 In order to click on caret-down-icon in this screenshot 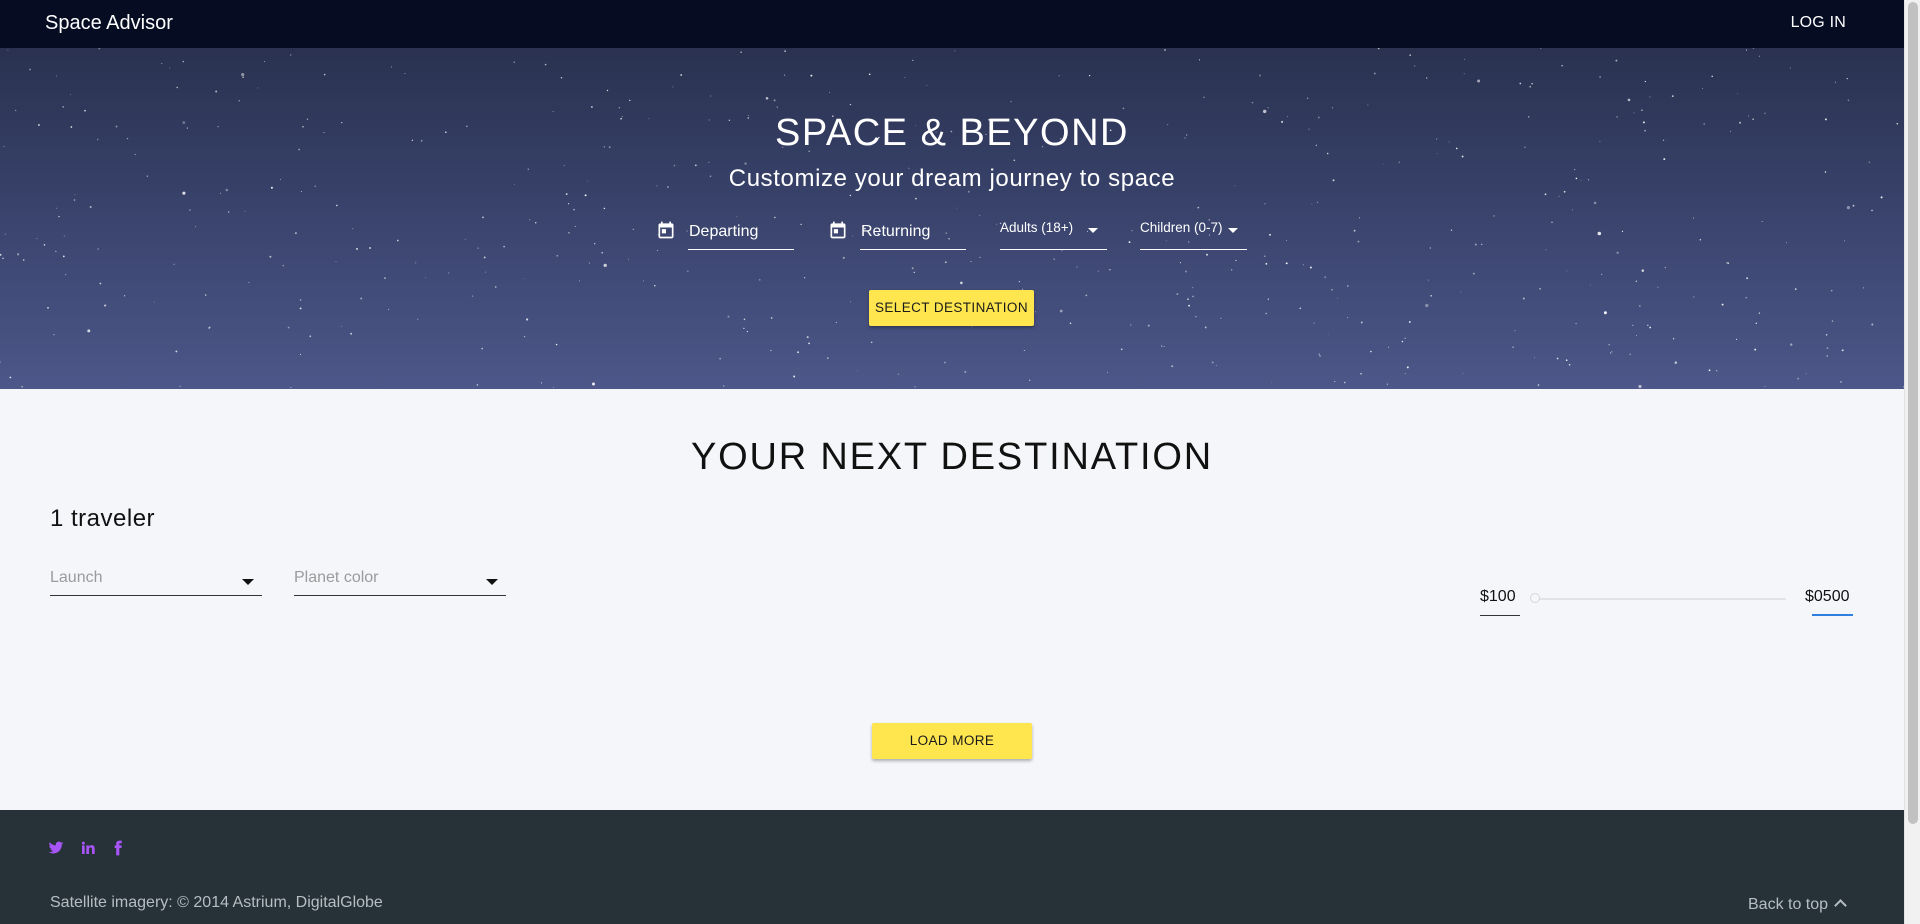, I will do `click(1093, 230)`.